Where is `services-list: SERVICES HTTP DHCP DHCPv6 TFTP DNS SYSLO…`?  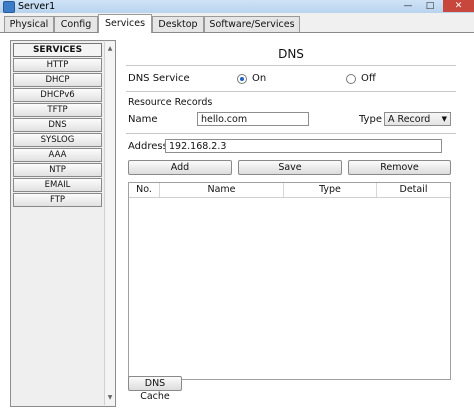
services-list: SERVICES HTTP DHCP DHCPv6 TFTP DNS SYSLO… is located at coordinates (57, 125).